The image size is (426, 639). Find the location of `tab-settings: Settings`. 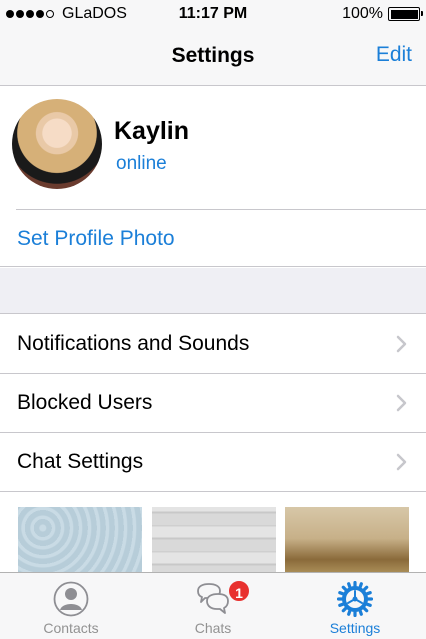

tab-settings: Settings is located at coordinates (355, 606).